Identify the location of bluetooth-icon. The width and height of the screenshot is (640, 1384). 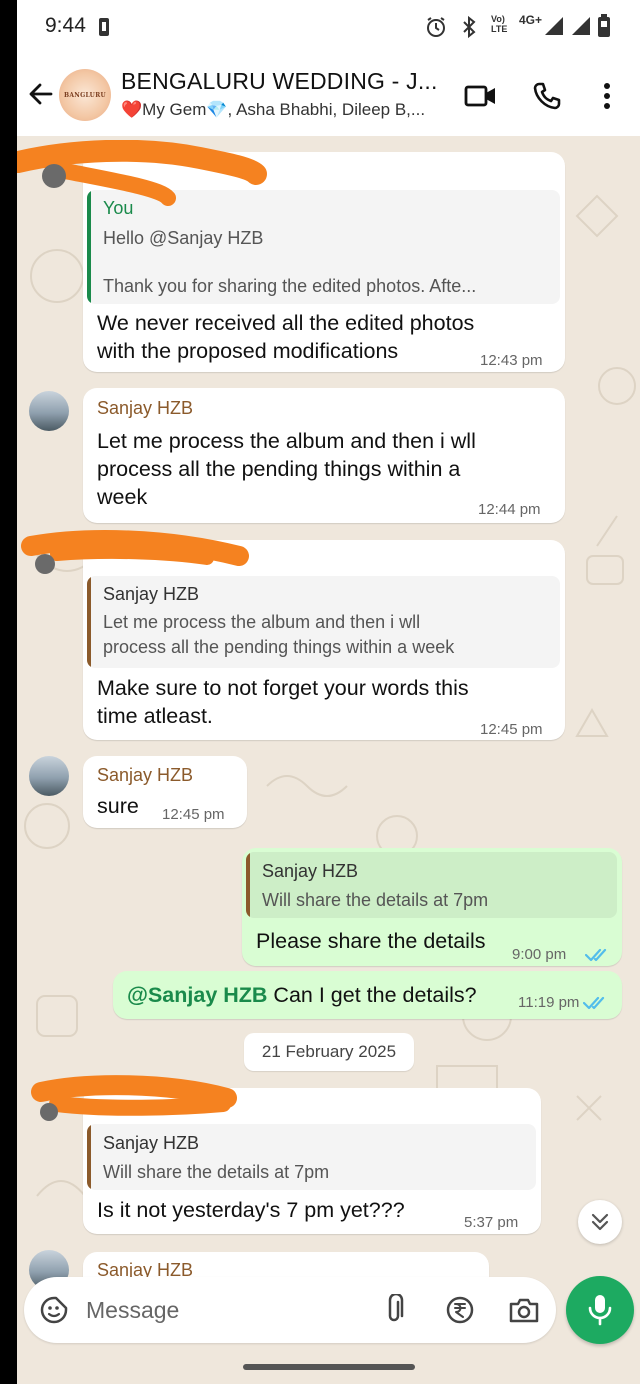
(469, 27).